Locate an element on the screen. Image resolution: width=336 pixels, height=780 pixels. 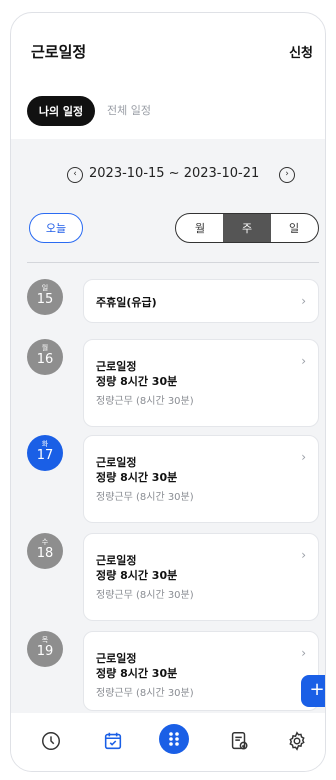
card-title: 주휴일(유급) is located at coordinates (126, 302).